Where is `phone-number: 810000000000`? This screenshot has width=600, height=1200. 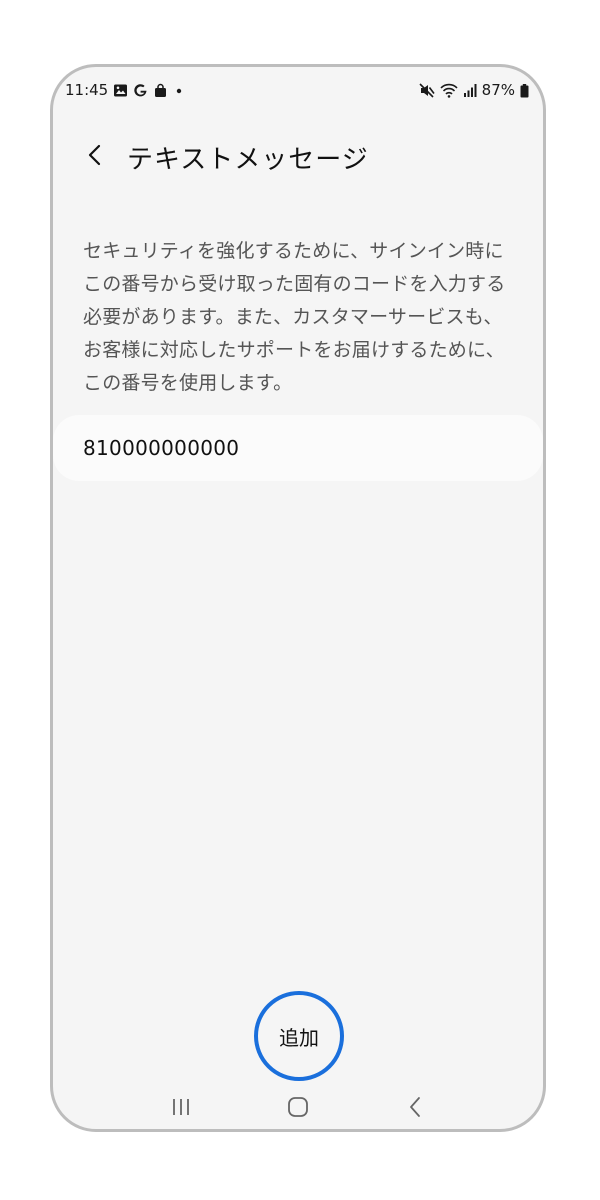 phone-number: 810000000000 is located at coordinates (161, 448).